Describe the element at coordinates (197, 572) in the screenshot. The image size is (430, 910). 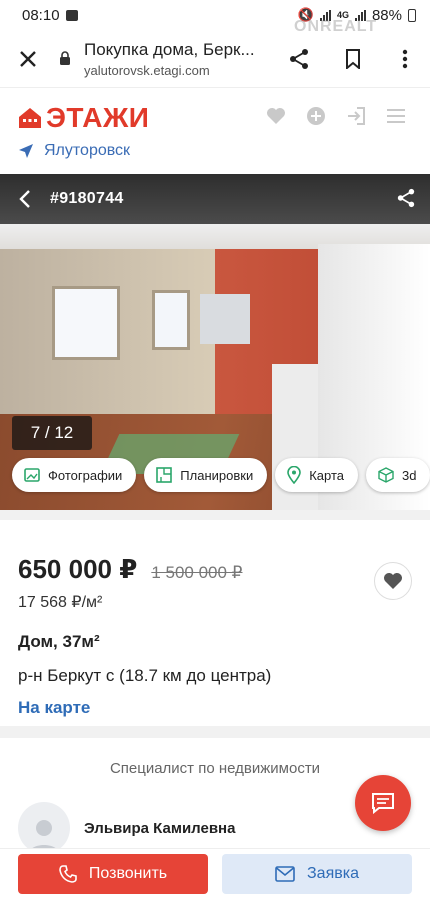
I see `old-price: 1 500 000 ₽` at that location.